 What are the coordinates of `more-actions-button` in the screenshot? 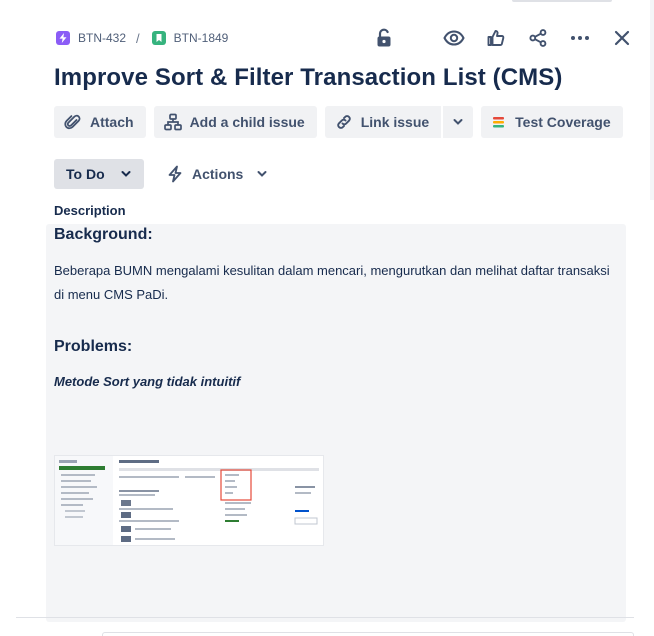 It's located at (580, 38).